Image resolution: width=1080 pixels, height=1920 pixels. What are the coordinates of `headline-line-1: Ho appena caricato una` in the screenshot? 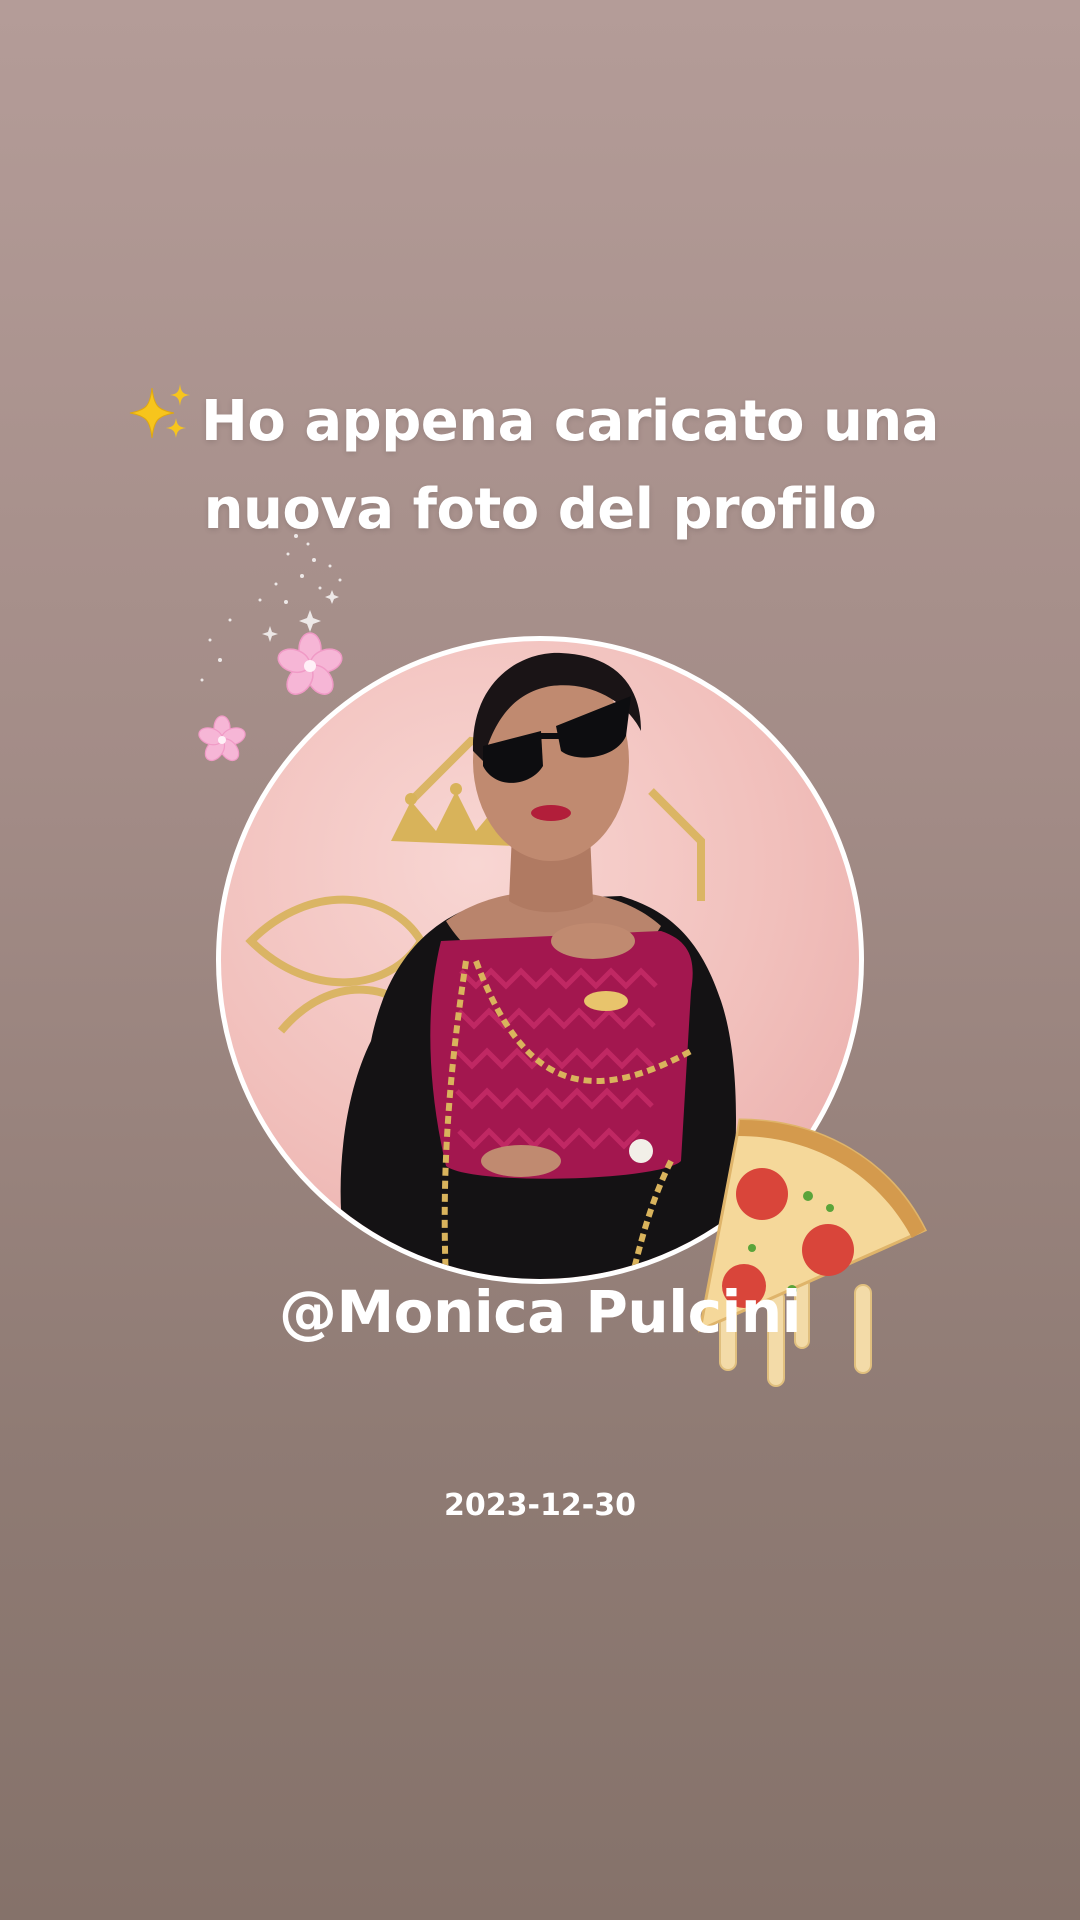 It's located at (570, 421).